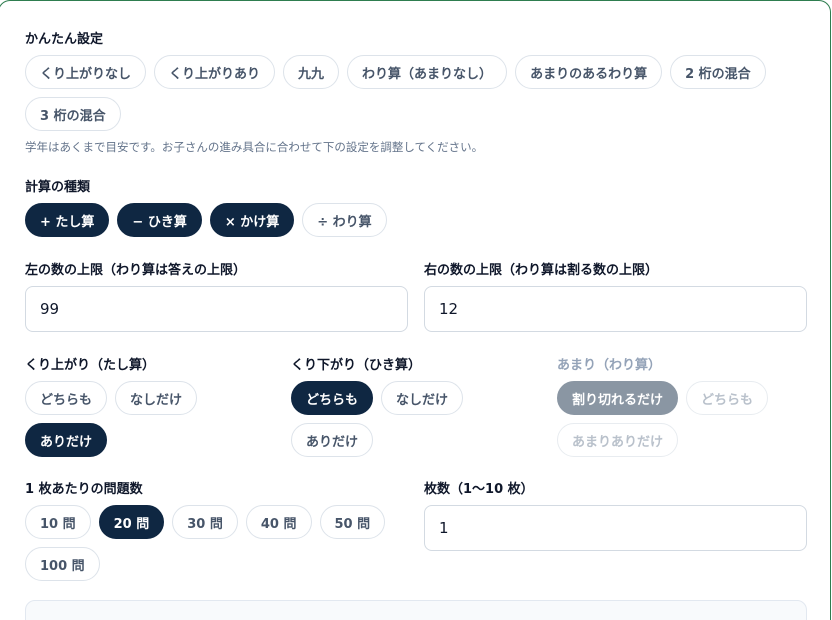  Describe the element at coordinates (332, 440) in the screenshot. I see `borrow-option: ありだけ` at that location.